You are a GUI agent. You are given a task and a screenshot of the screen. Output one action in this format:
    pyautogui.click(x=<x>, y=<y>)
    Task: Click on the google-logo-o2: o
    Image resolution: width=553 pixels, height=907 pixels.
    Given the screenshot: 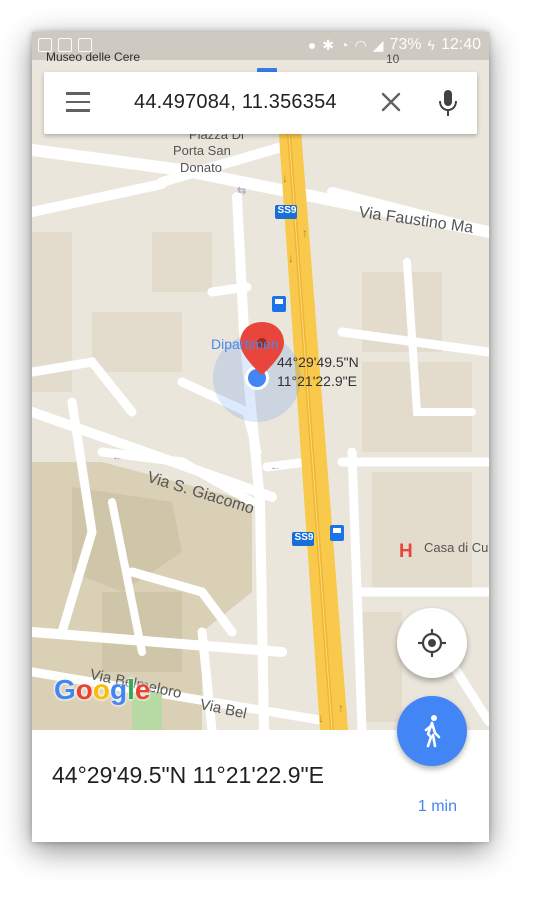 What is the action you would take?
    pyautogui.click(x=101, y=689)
    